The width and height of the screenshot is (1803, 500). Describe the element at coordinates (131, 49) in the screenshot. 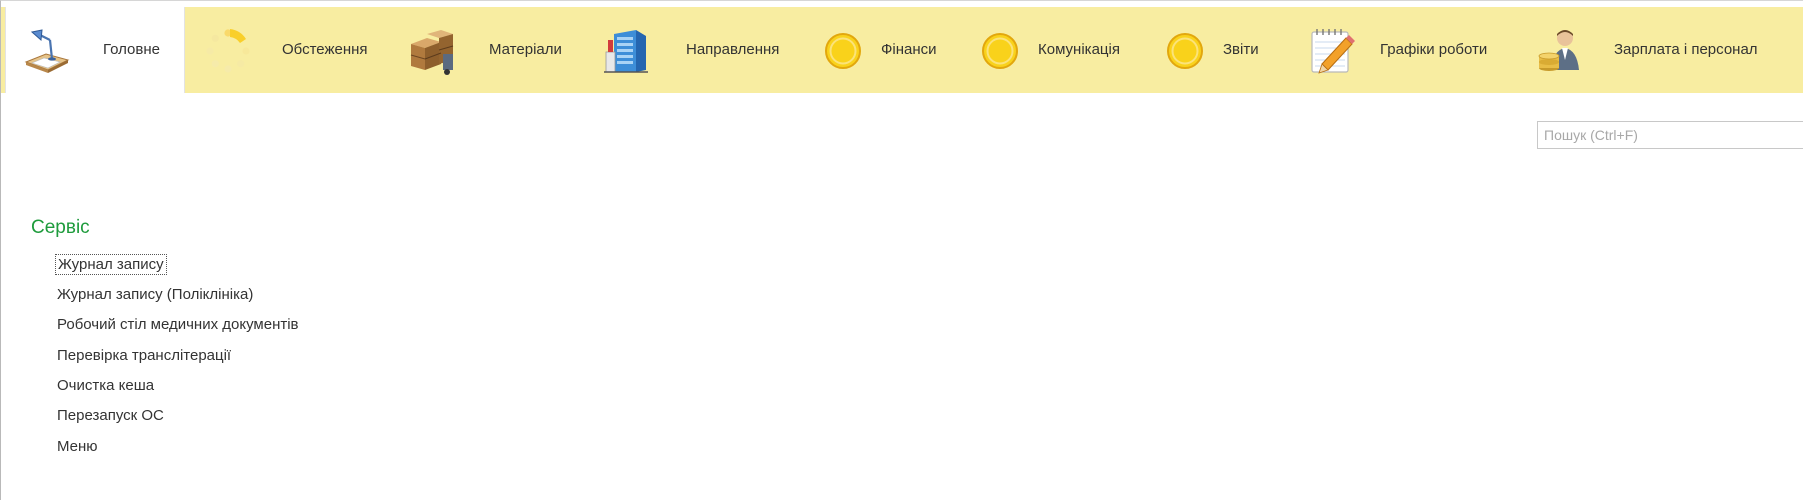

I see `tab-label: Головне` at that location.